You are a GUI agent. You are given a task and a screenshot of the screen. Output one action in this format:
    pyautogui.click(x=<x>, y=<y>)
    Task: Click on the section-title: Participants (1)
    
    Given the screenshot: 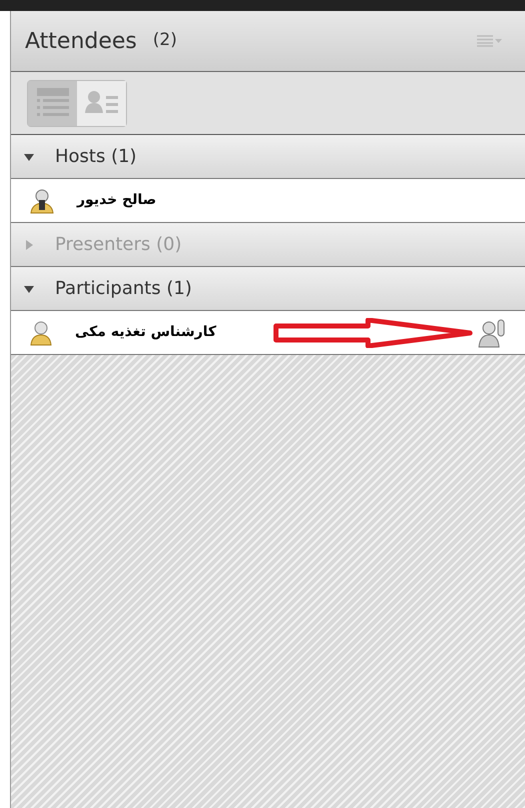 What is the action you would take?
    pyautogui.click(x=123, y=289)
    